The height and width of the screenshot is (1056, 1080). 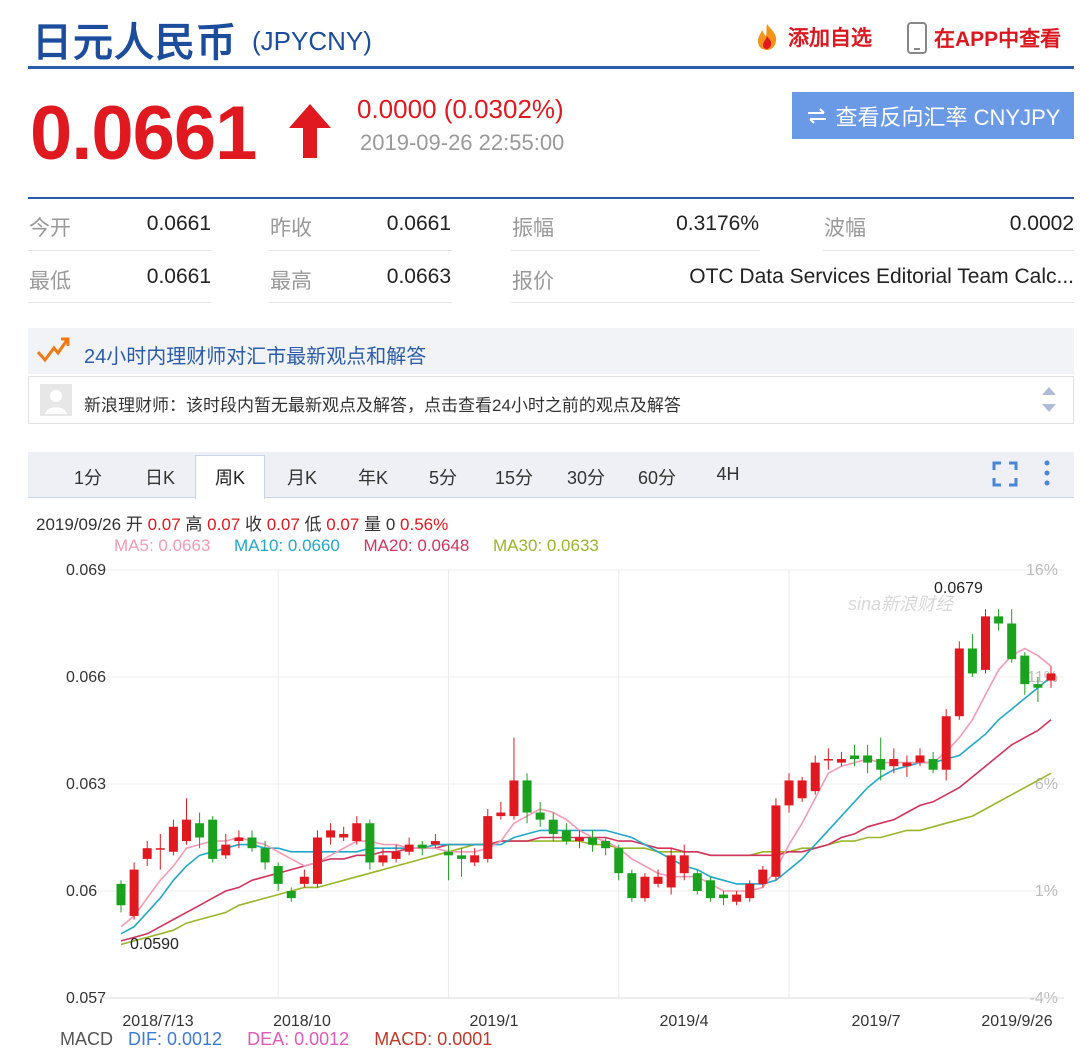 What do you see at coordinates (50, 228) in the screenshot?
I see `stat-label-open: 今开` at bounding box center [50, 228].